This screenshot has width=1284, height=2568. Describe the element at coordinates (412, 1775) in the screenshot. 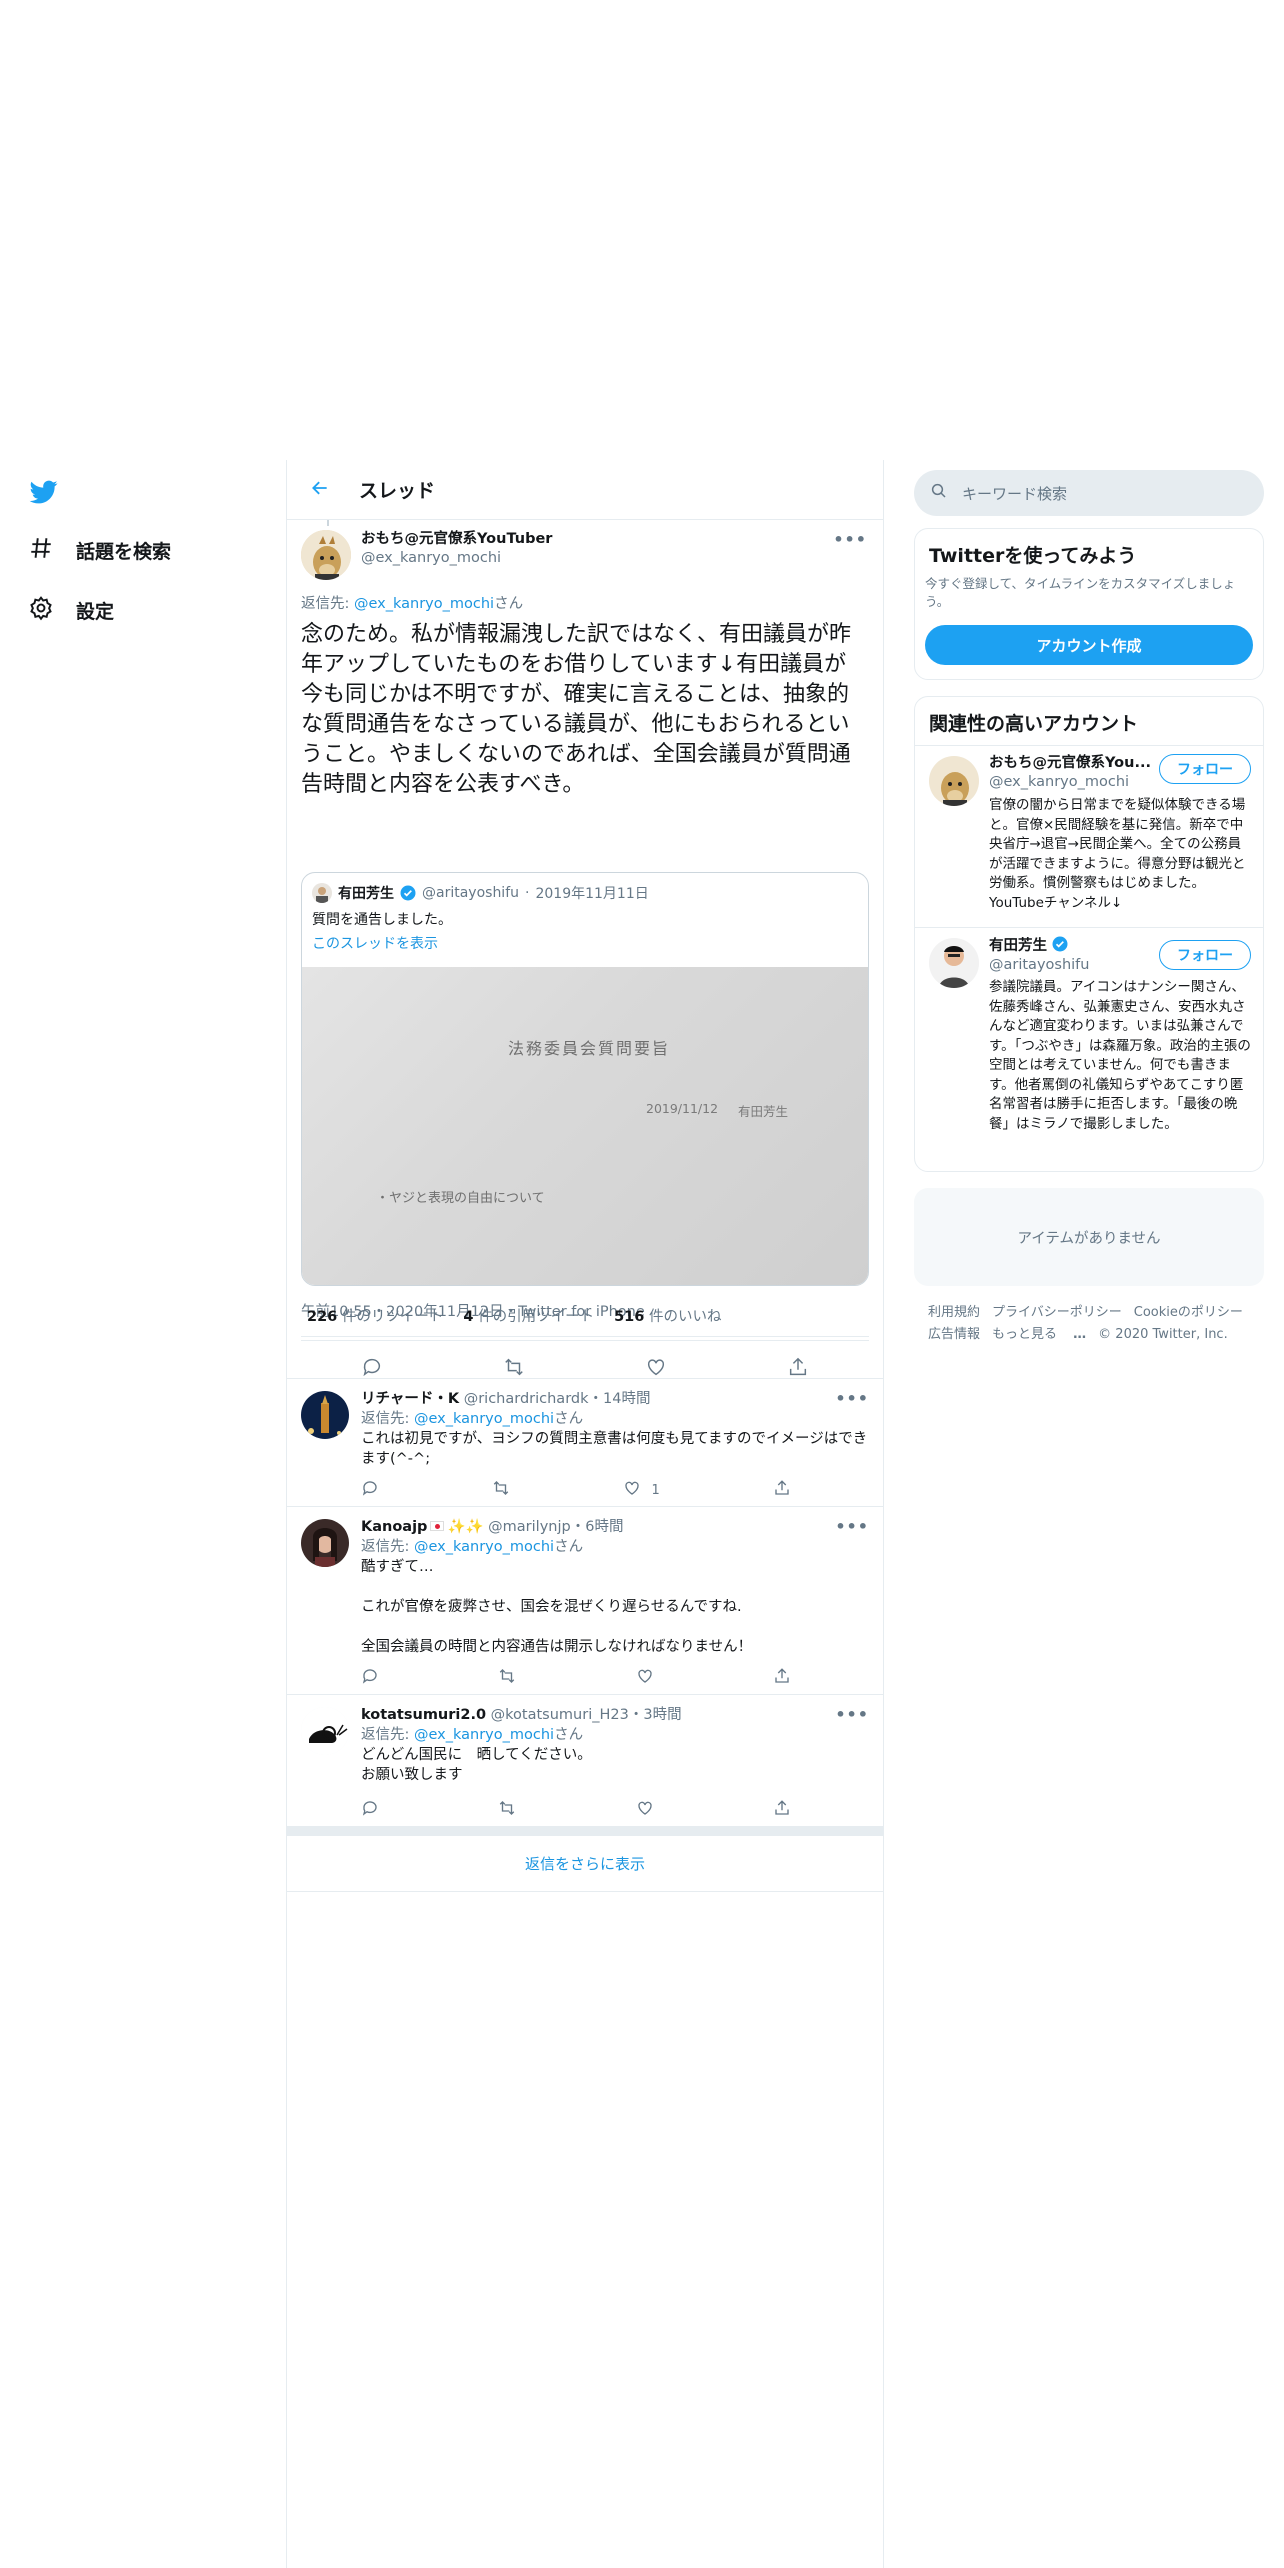

I see `reply-text-line: お願い致します` at that location.